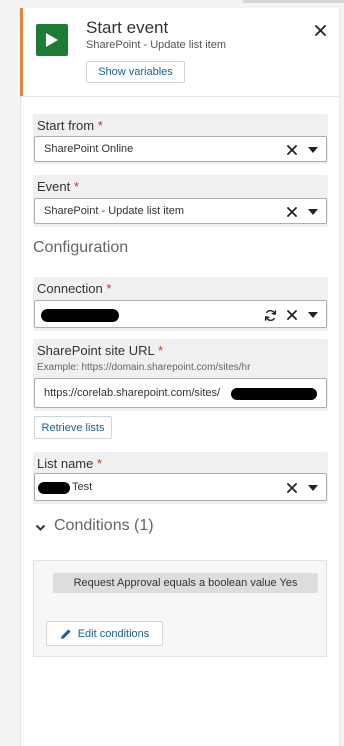 This screenshot has width=344, height=746. Describe the element at coordinates (274, 394) in the screenshot. I see `redacted-site-name` at that location.